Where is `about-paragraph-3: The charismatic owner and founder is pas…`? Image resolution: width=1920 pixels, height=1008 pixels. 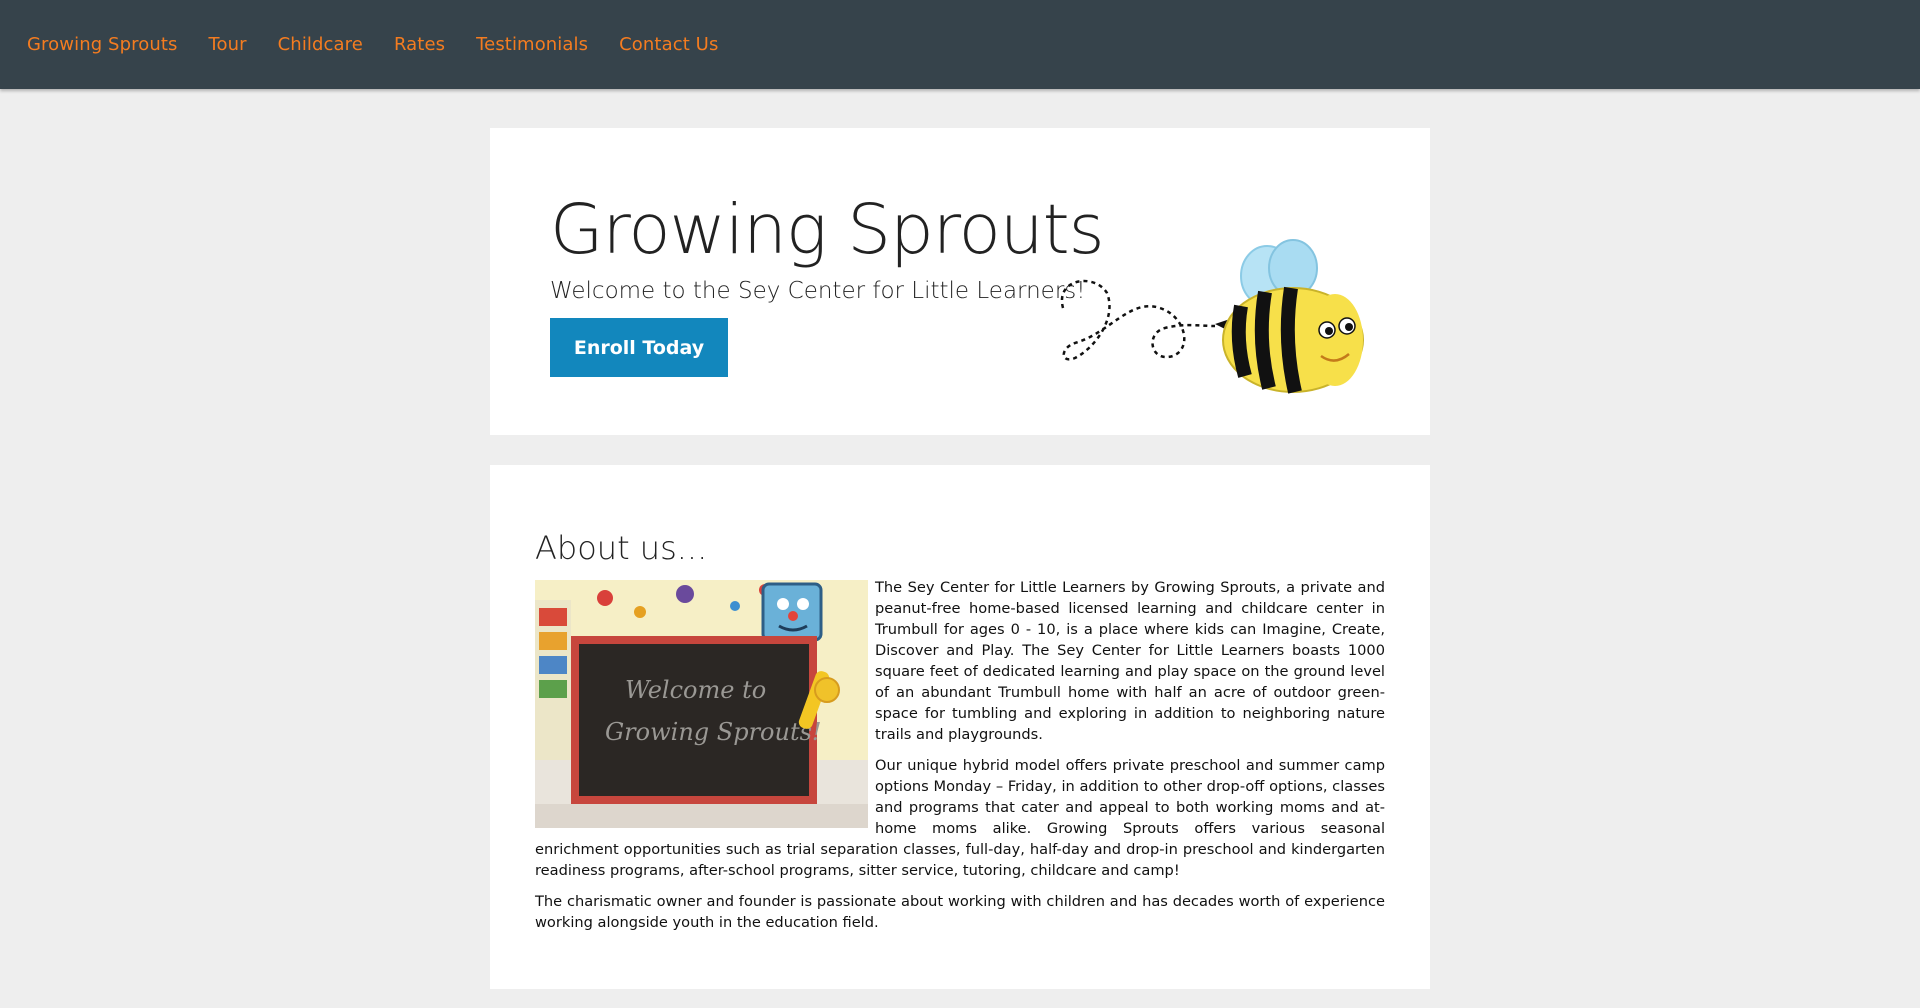 about-paragraph-3: The charismatic owner and founder is pas… is located at coordinates (960, 912).